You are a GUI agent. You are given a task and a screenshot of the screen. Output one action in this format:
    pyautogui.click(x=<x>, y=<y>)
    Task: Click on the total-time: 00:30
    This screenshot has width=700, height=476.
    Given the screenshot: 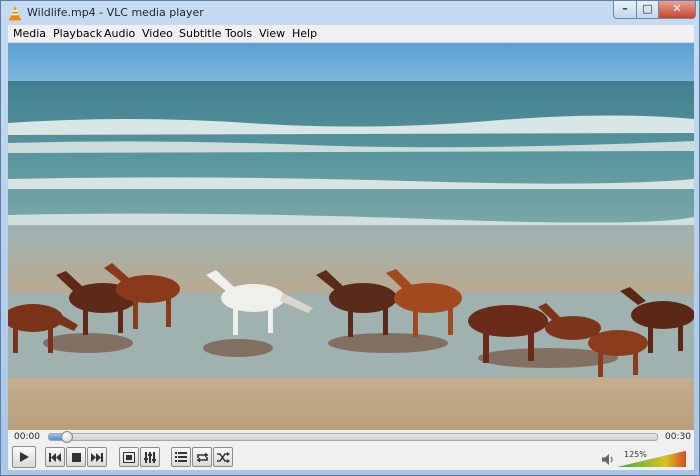 What is the action you would take?
    pyautogui.click(x=678, y=437)
    